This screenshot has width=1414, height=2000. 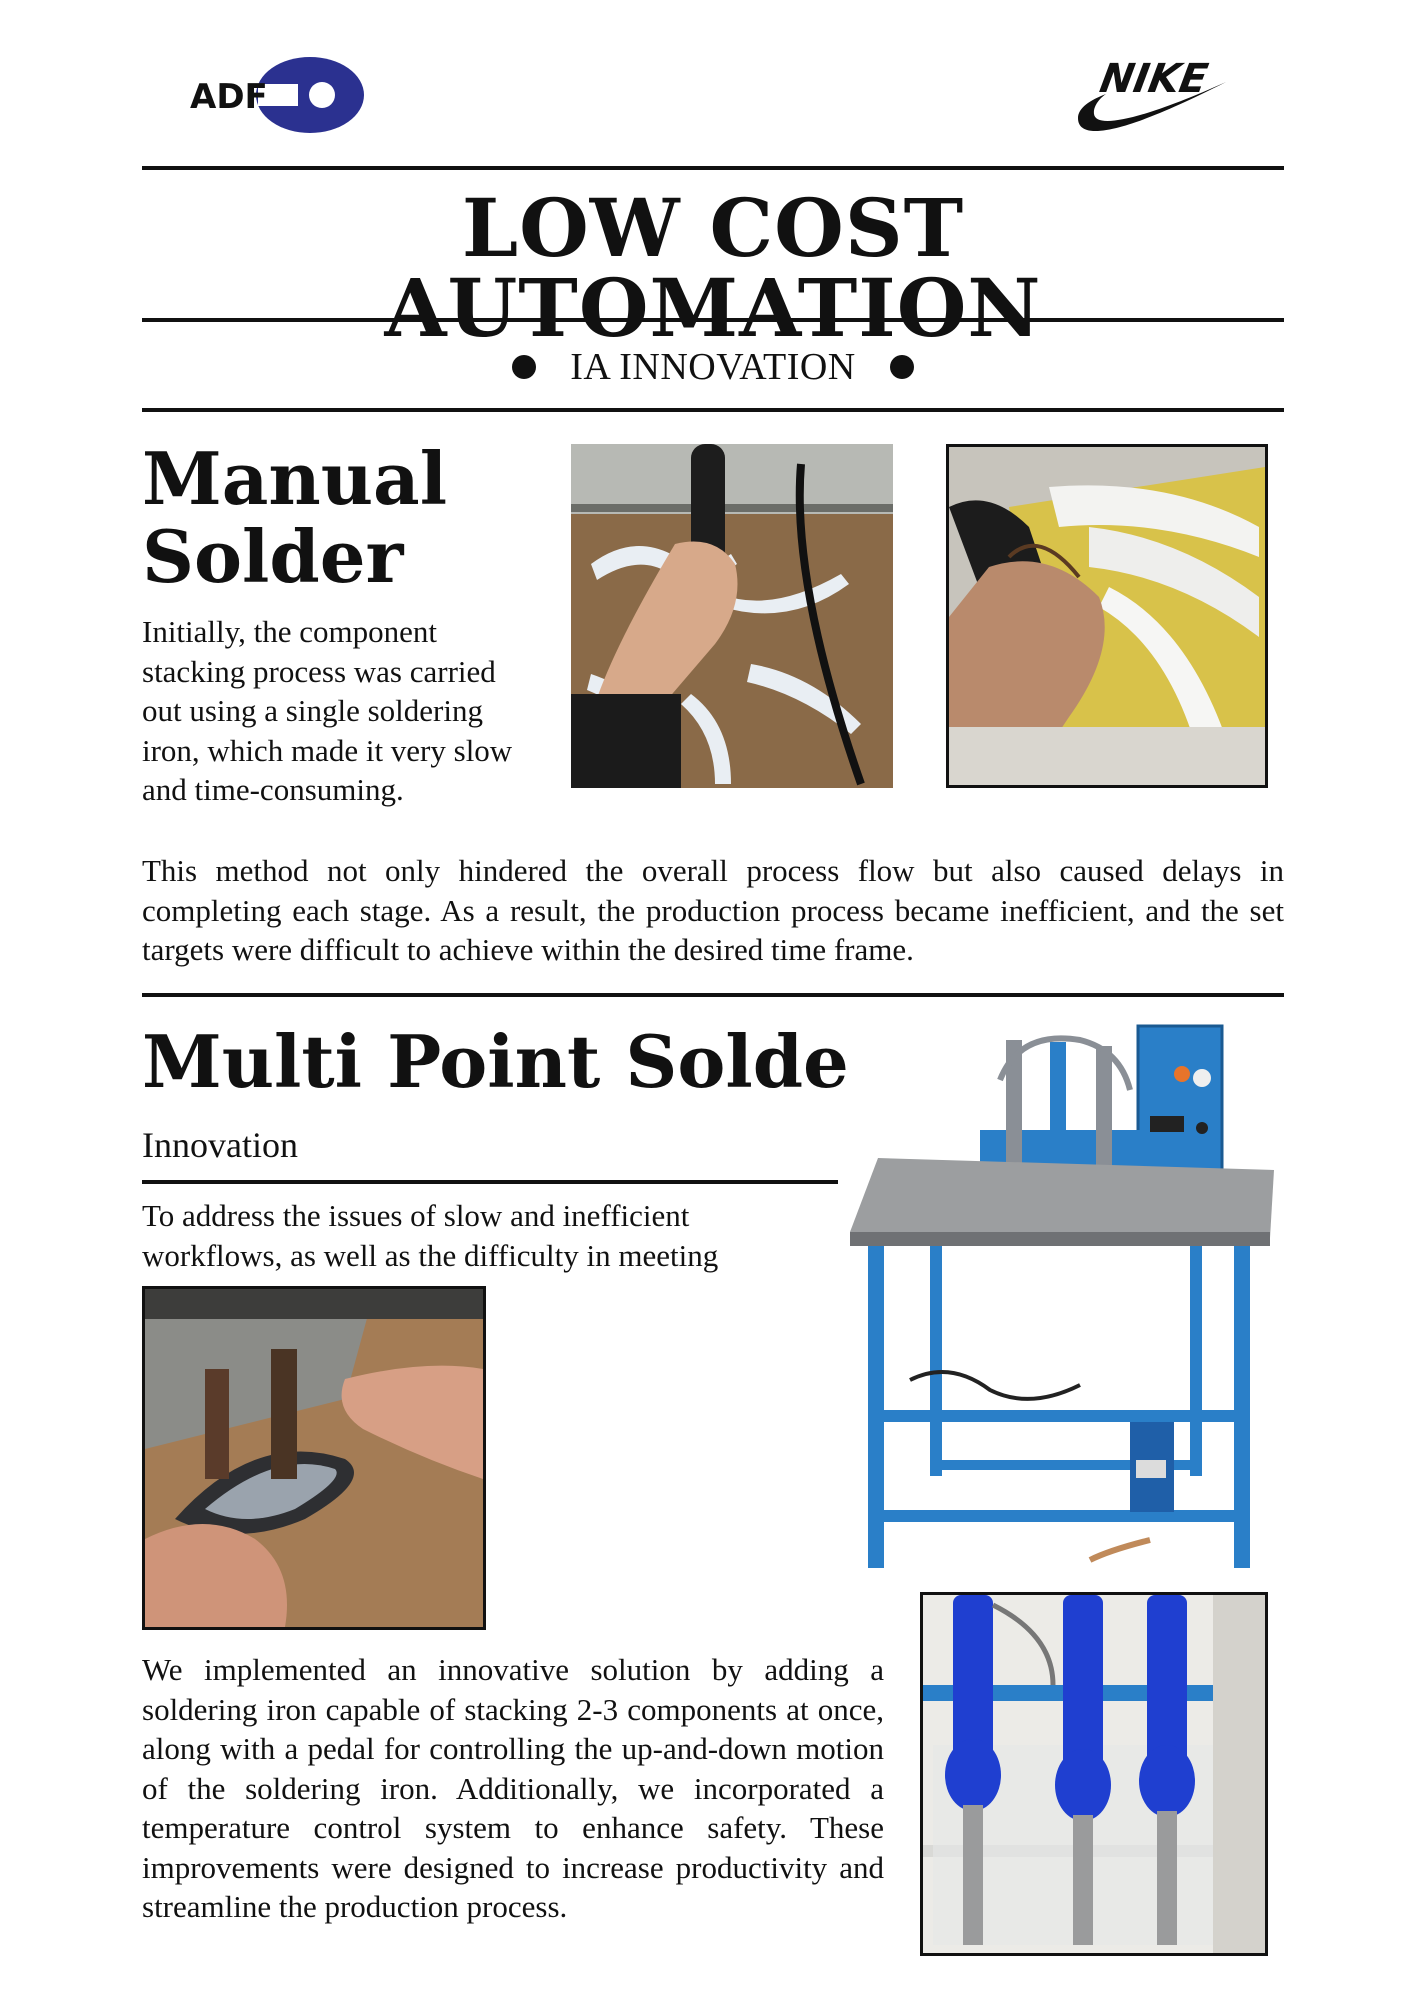 What do you see at coordinates (713, 410) in the screenshot?
I see `subtitle-bottom-rule` at bounding box center [713, 410].